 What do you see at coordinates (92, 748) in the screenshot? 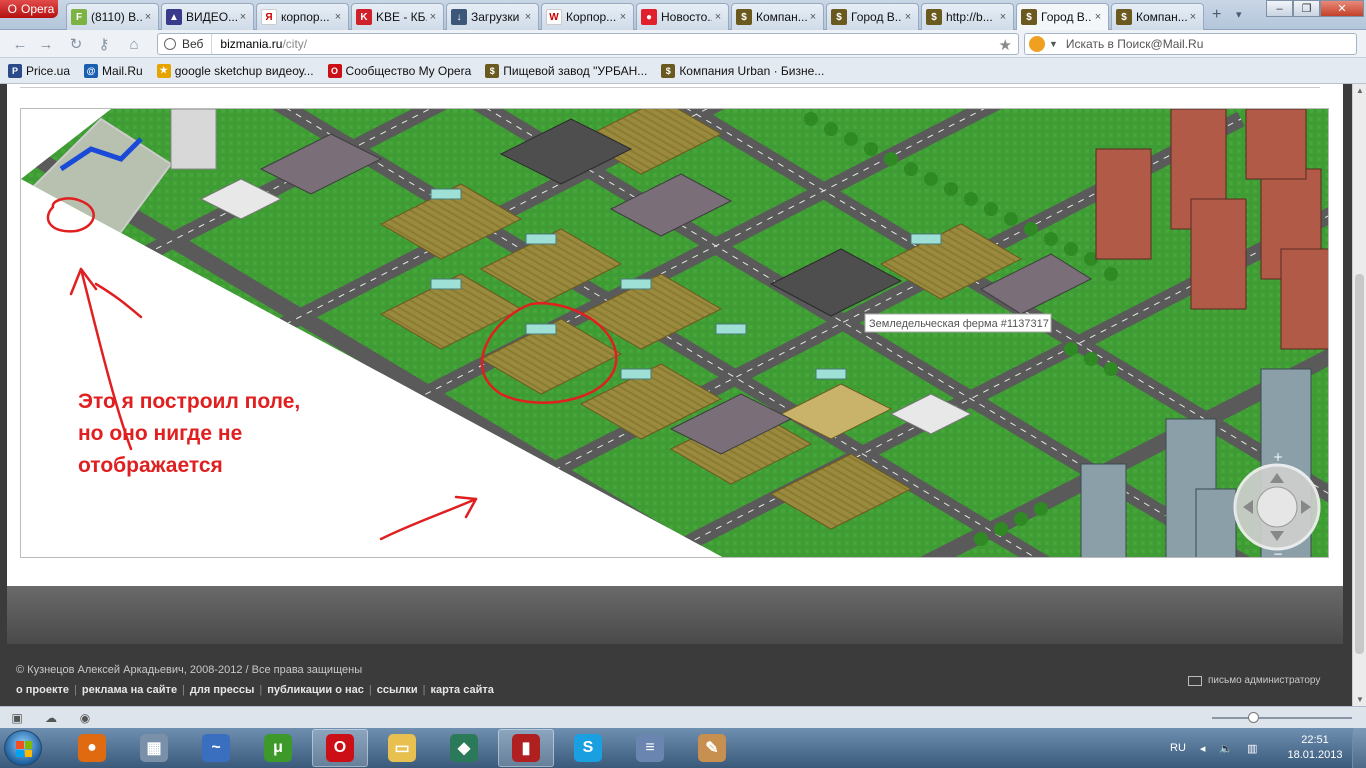
I see `taskbar-firefox: ●` at bounding box center [92, 748].